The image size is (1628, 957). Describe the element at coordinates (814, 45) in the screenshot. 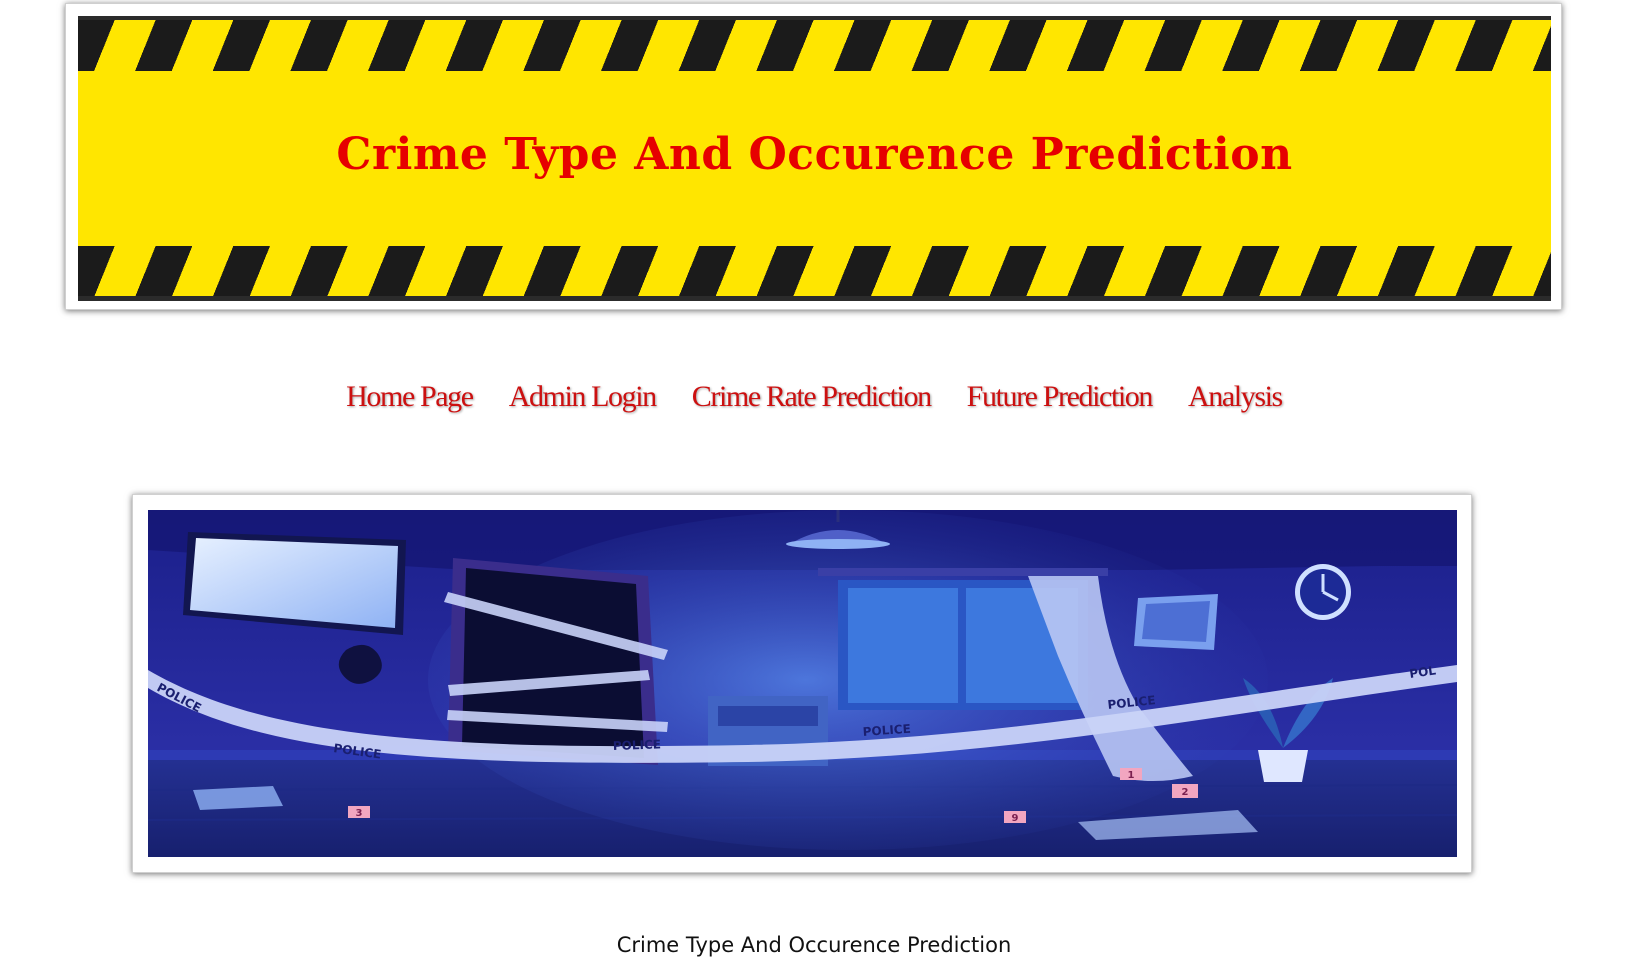

I see `caution-stripe-top` at that location.